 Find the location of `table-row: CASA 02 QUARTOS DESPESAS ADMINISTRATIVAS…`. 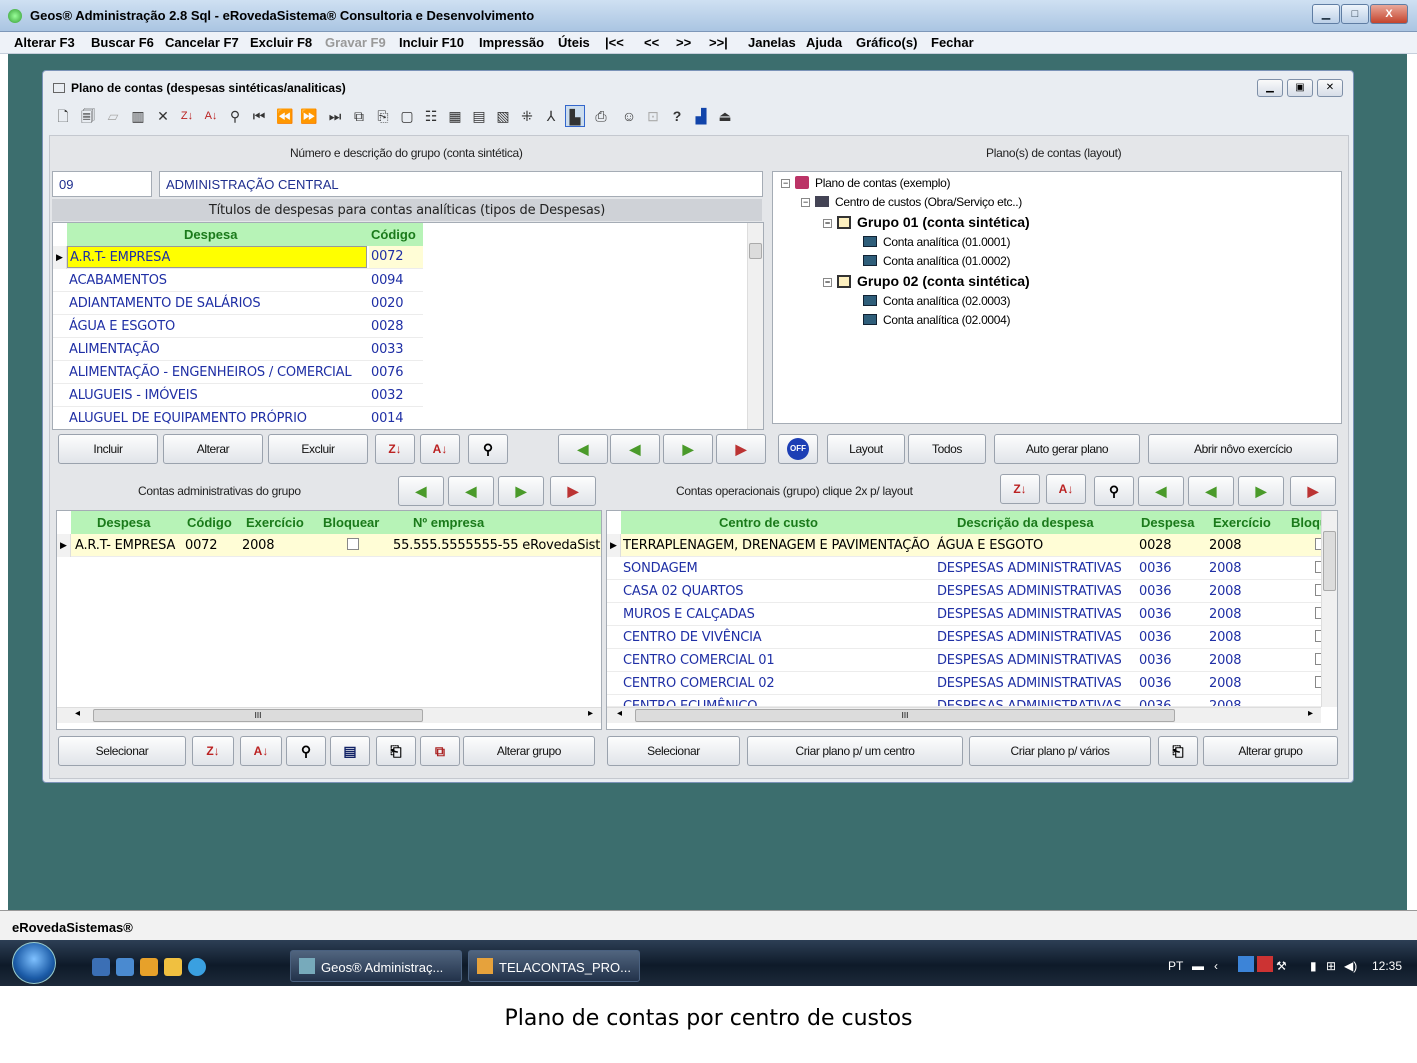

table-row: CASA 02 QUARTOS DESPESAS ADMINISTRATIVAS… is located at coordinates (967, 591).